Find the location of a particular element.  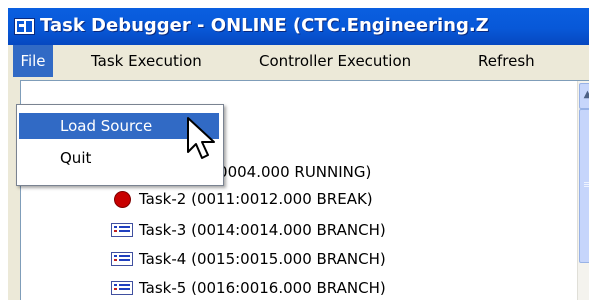

scroll-up-button: ▲ is located at coordinates (584, 96).